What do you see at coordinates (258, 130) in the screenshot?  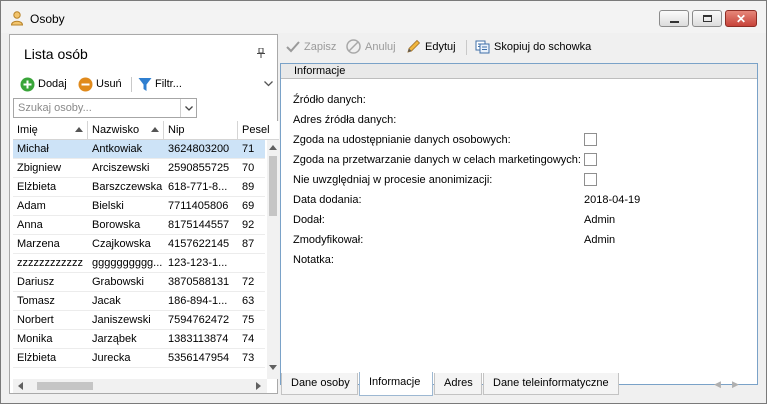 I see `column-header-pesel: Pesel` at bounding box center [258, 130].